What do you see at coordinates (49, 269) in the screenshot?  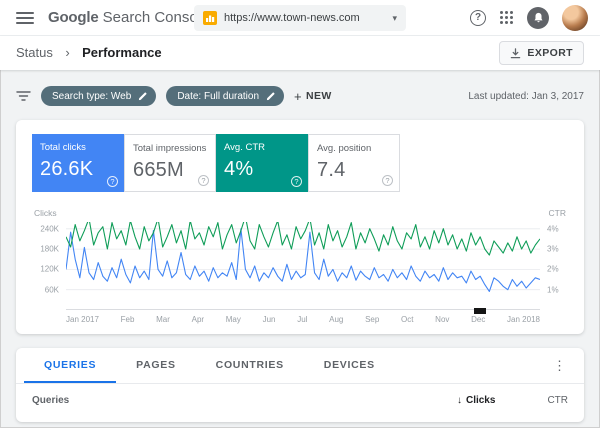 I see `y-tick: 120K` at bounding box center [49, 269].